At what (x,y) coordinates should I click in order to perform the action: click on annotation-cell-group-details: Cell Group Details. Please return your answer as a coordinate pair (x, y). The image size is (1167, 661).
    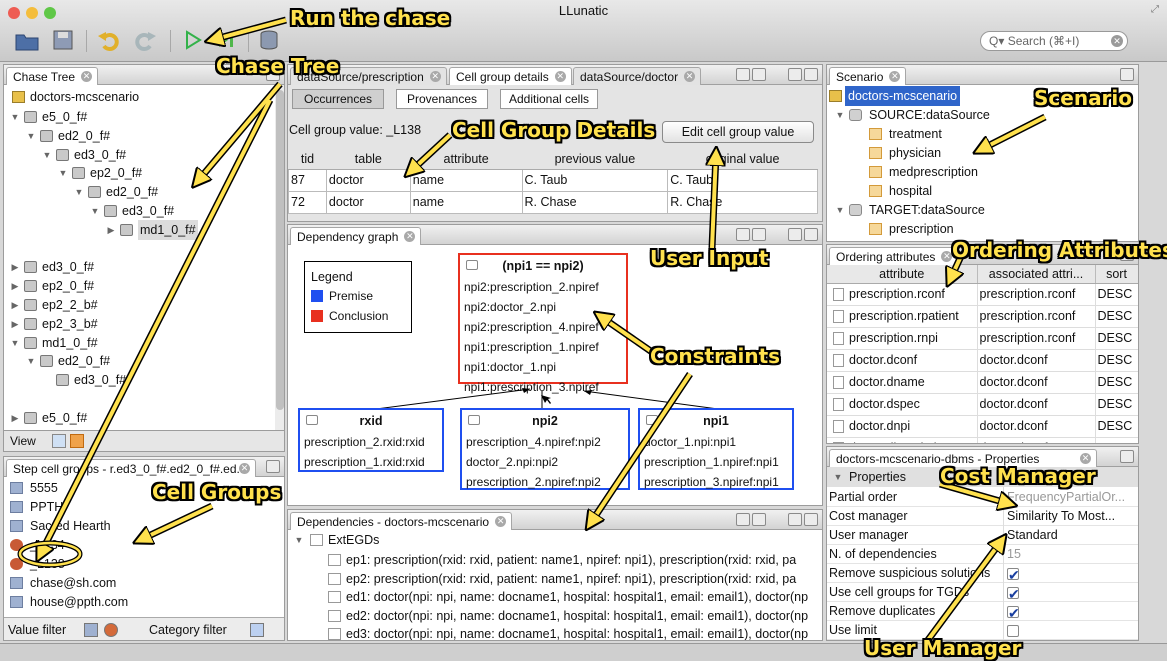
    Looking at the image, I should click on (554, 130).